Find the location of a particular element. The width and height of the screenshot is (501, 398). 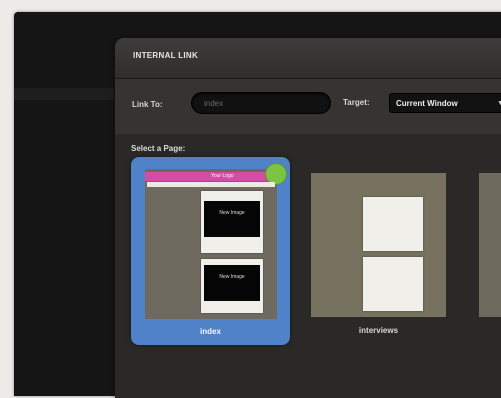

target-select-value: Current Window is located at coordinates (427, 103).